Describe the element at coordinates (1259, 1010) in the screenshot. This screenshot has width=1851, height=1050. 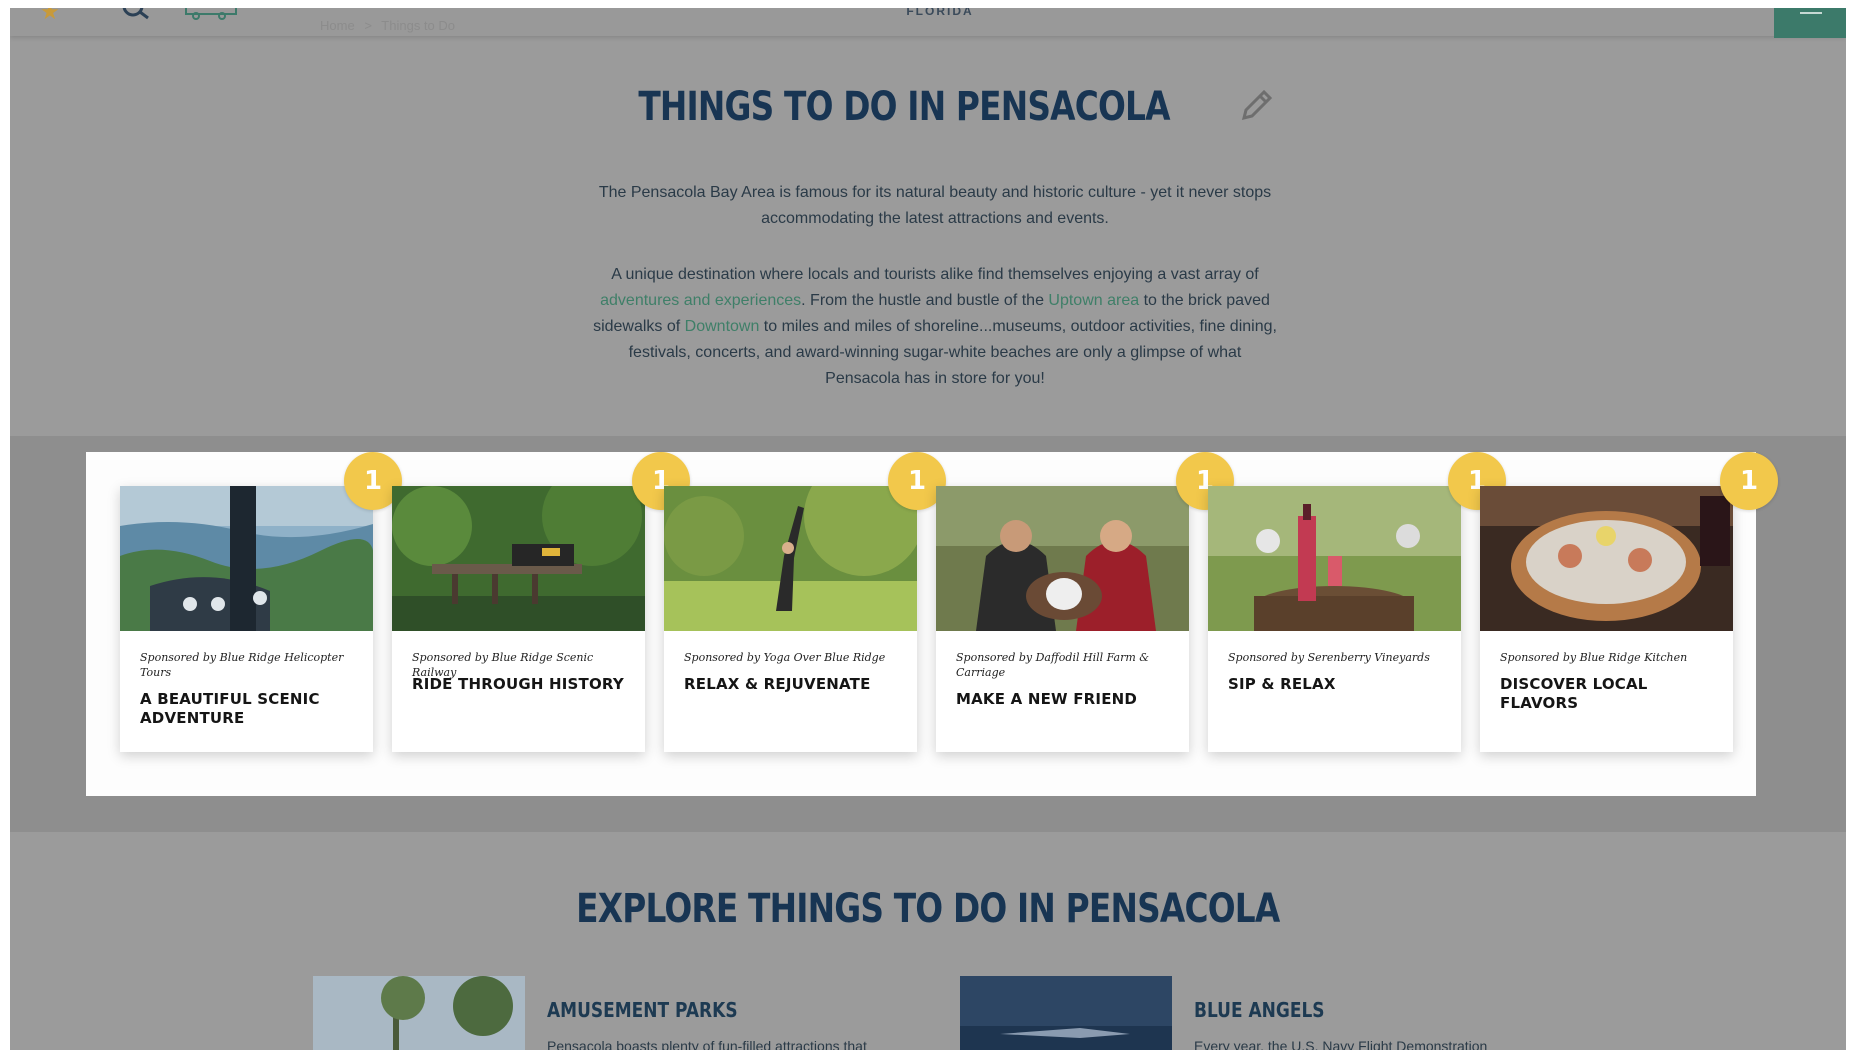
I see `explore-item-title: BLUE ANGELS` at that location.